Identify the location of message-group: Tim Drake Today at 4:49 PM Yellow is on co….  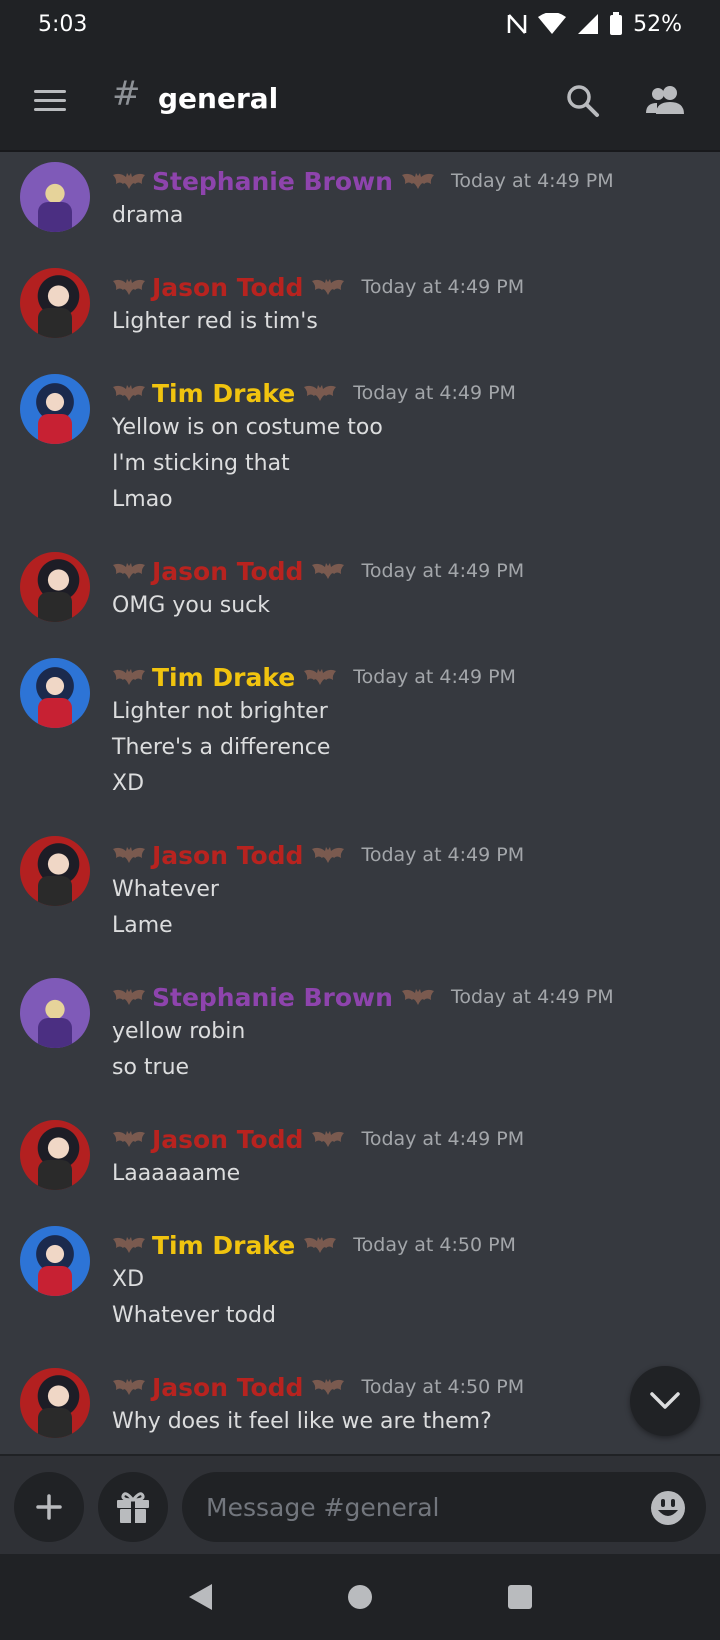
(360, 453).